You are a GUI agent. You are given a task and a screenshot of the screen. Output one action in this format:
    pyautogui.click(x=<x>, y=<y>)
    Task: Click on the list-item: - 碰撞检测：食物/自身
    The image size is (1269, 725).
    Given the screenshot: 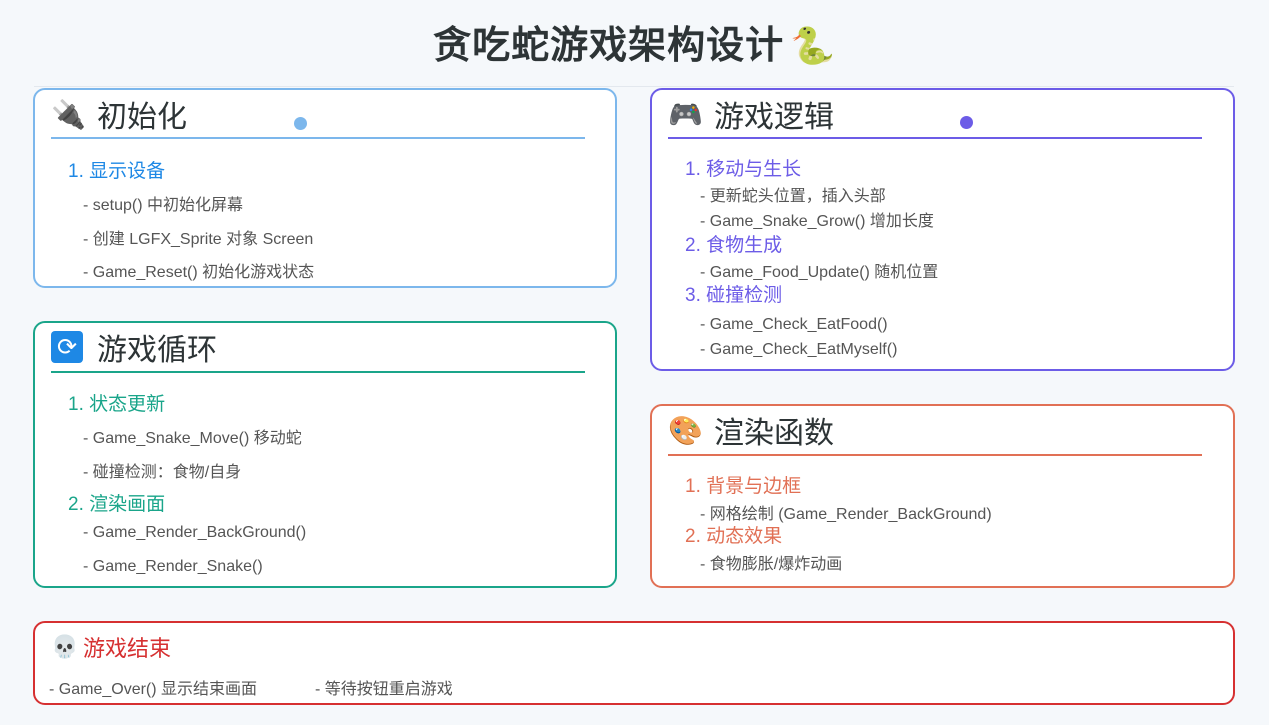 What is the action you would take?
    pyautogui.click(x=162, y=472)
    